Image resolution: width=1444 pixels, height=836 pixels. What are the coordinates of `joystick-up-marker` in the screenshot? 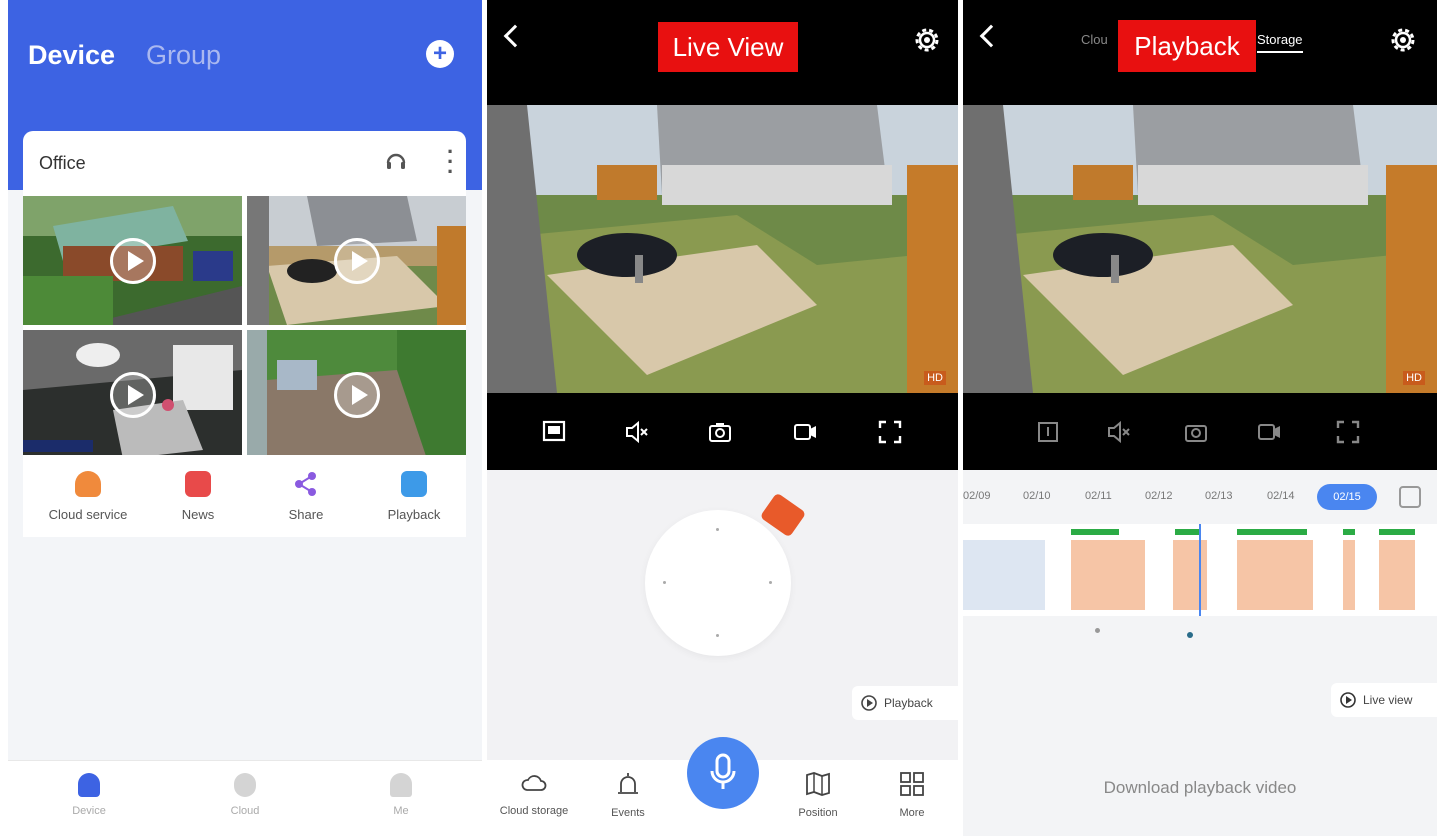 It's located at (717, 529).